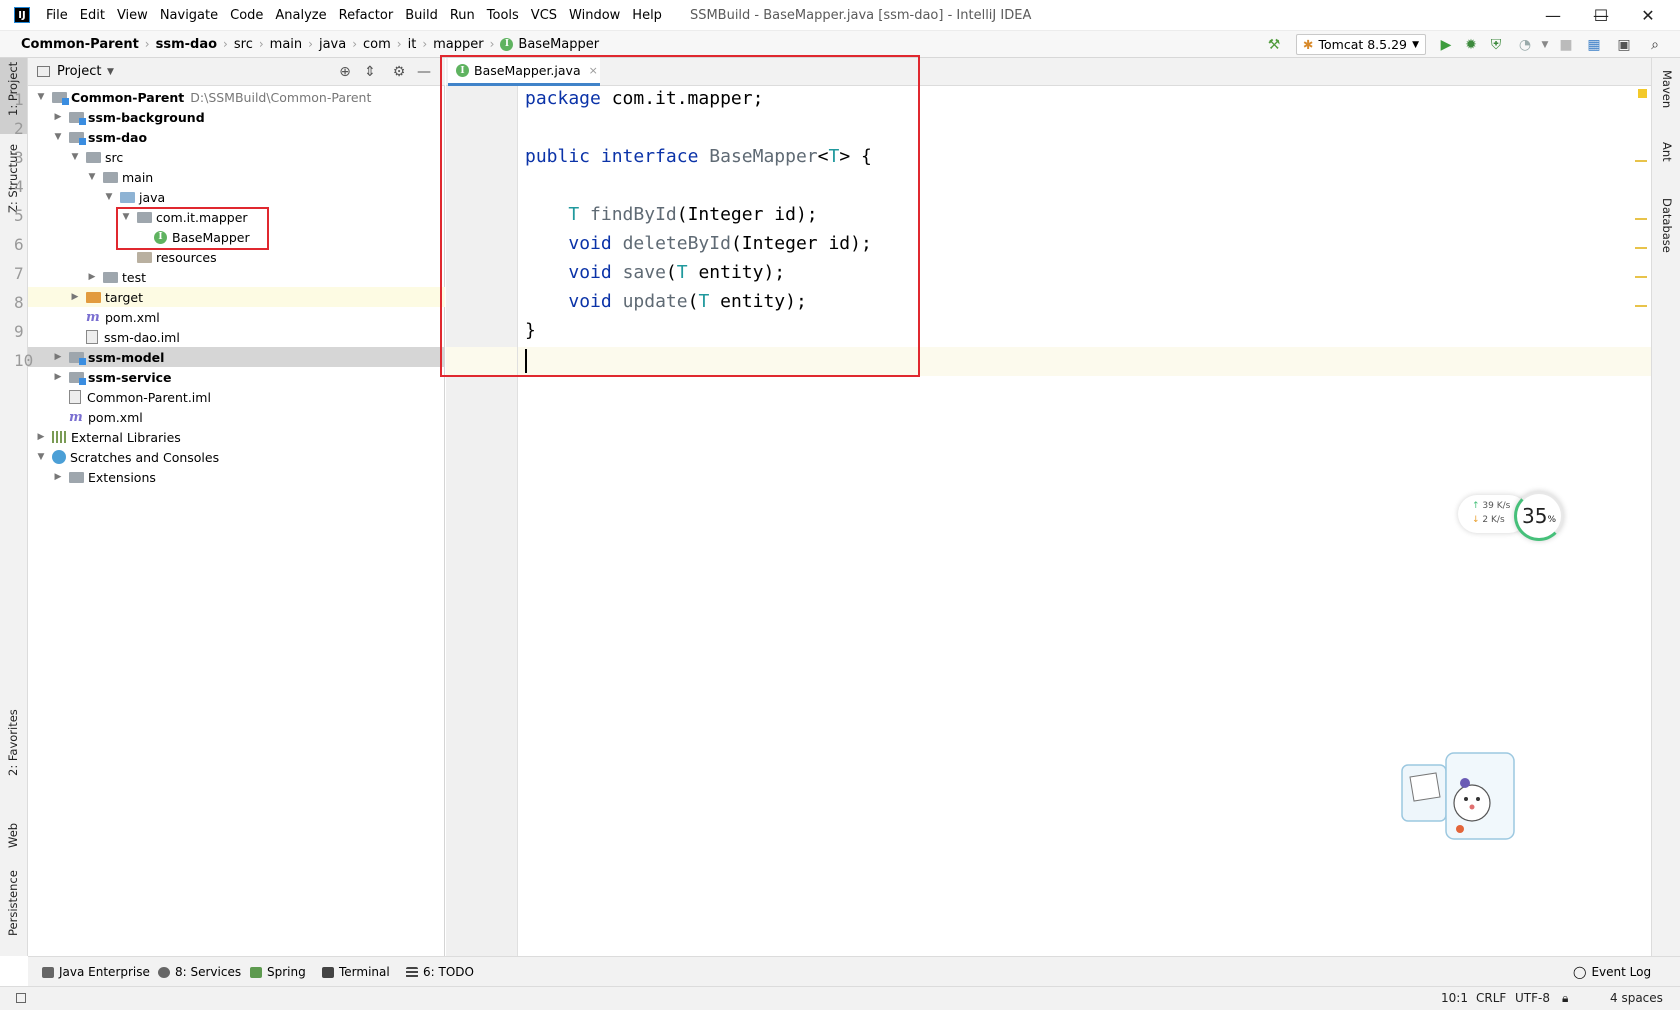 This screenshot has width=1680, height=1010. I want to click on analysis-status-icon, so click(1642, 93).